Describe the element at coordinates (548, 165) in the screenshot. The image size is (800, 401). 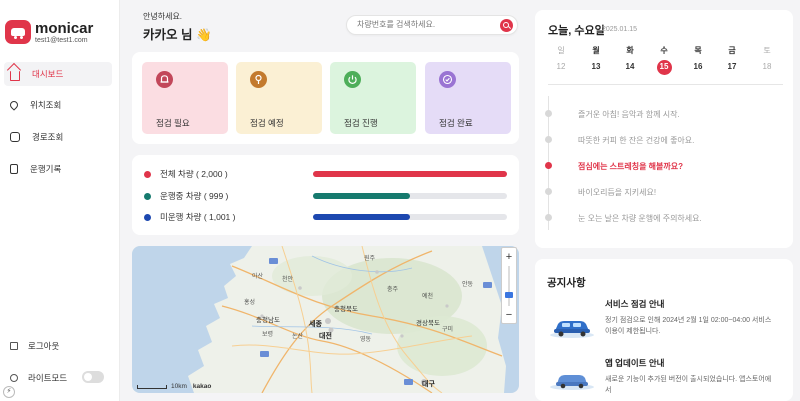
I see `timeline-dot-active` at that location.